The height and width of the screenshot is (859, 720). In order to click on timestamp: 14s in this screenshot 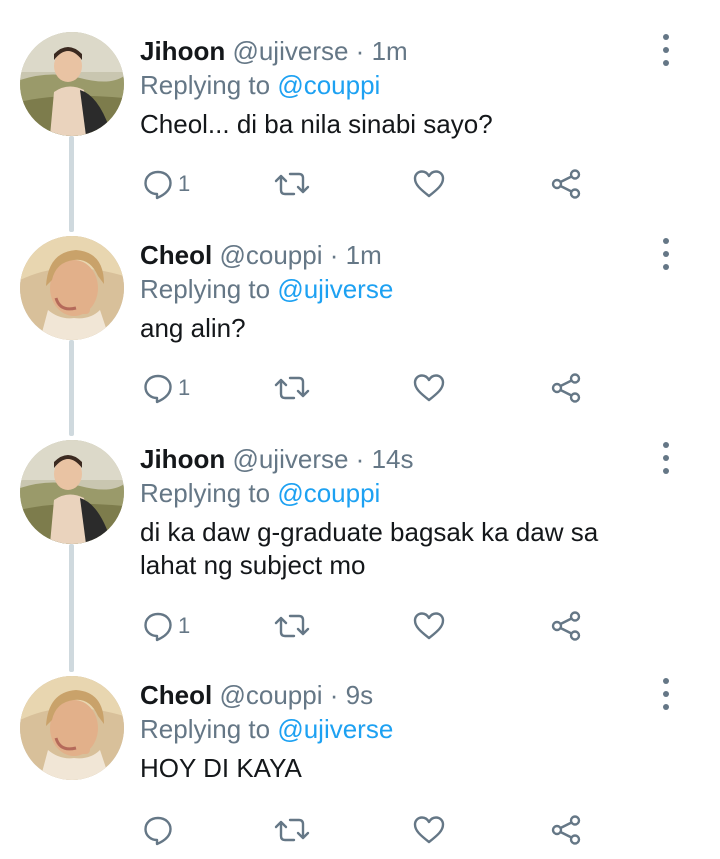, I will do `click(393, 459)`.